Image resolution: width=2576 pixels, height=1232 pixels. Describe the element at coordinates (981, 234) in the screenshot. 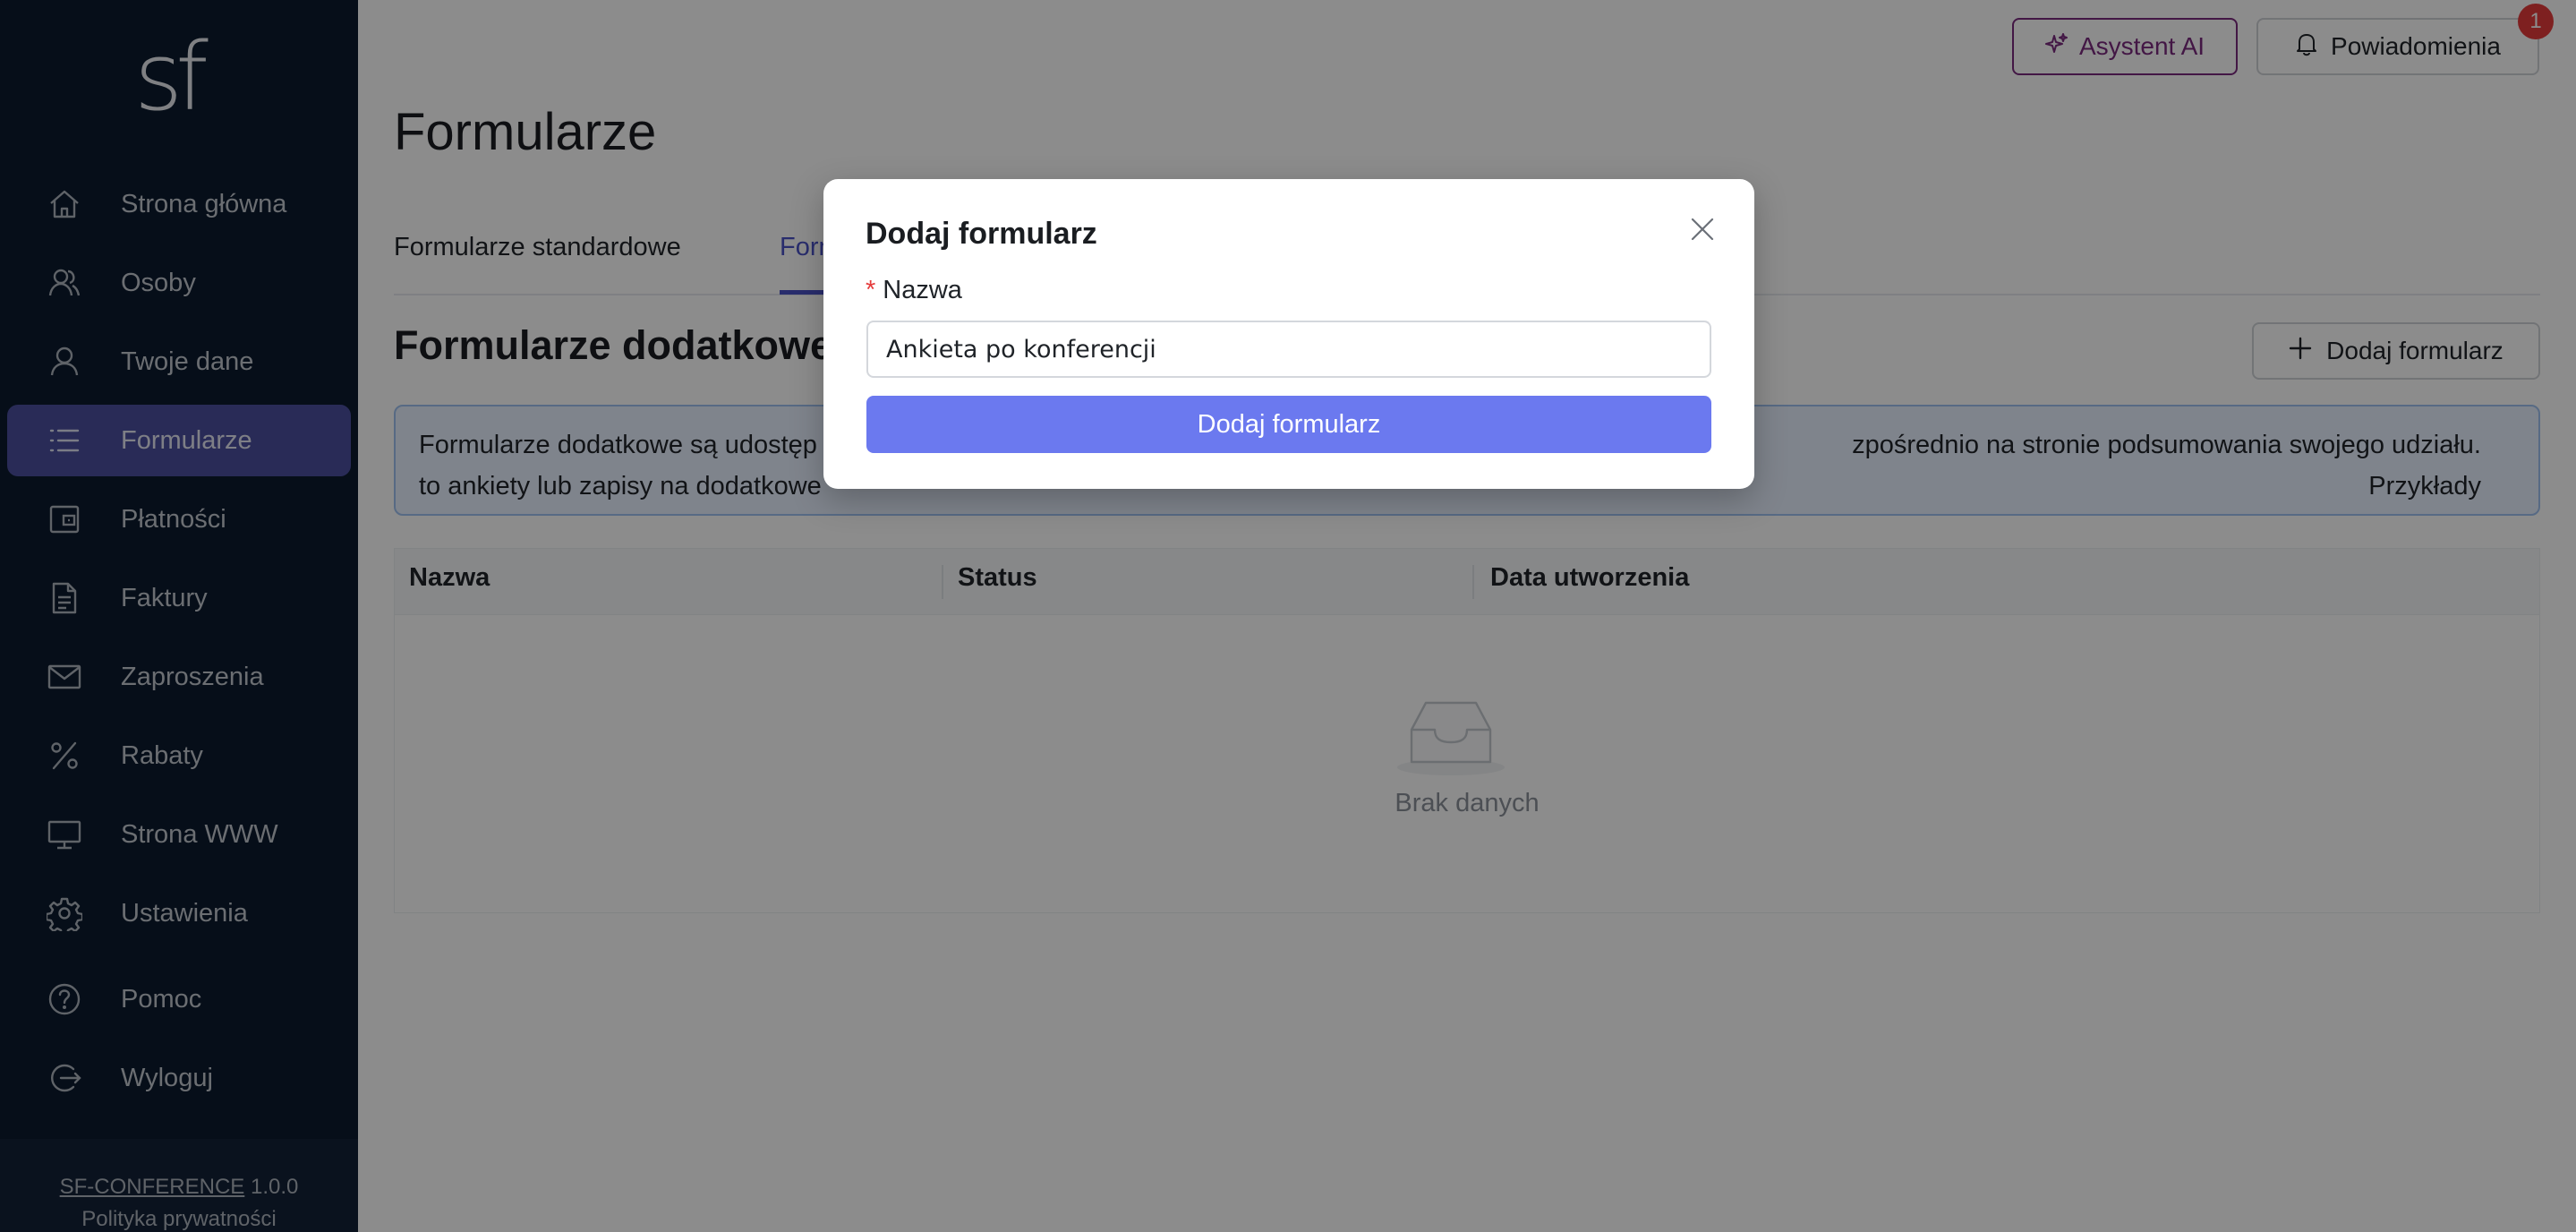

I see `dialog-title: Dodaj formularz` at that location.